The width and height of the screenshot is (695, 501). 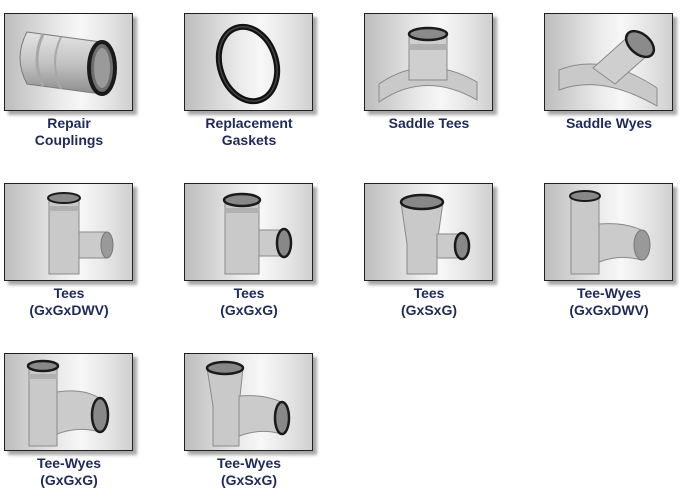 I want to click on product-saddle-tees: Saddle Tees, so click(x=429, y=72).